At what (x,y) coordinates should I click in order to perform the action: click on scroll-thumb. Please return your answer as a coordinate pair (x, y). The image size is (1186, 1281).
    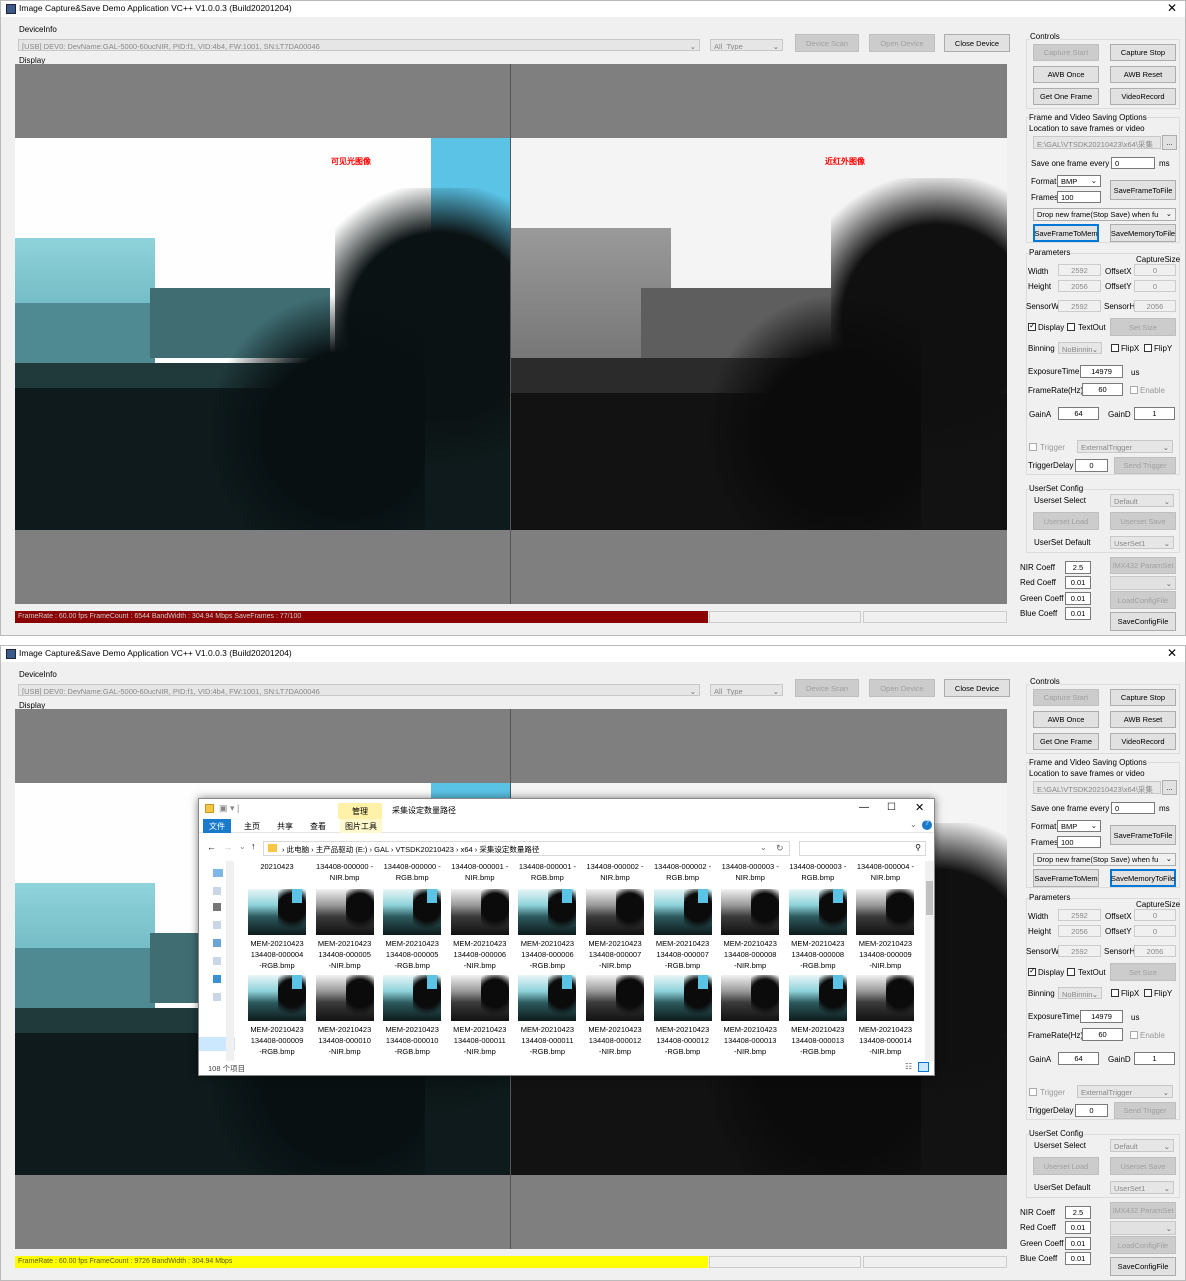
    Looking at the image, I should click on (929, 898).